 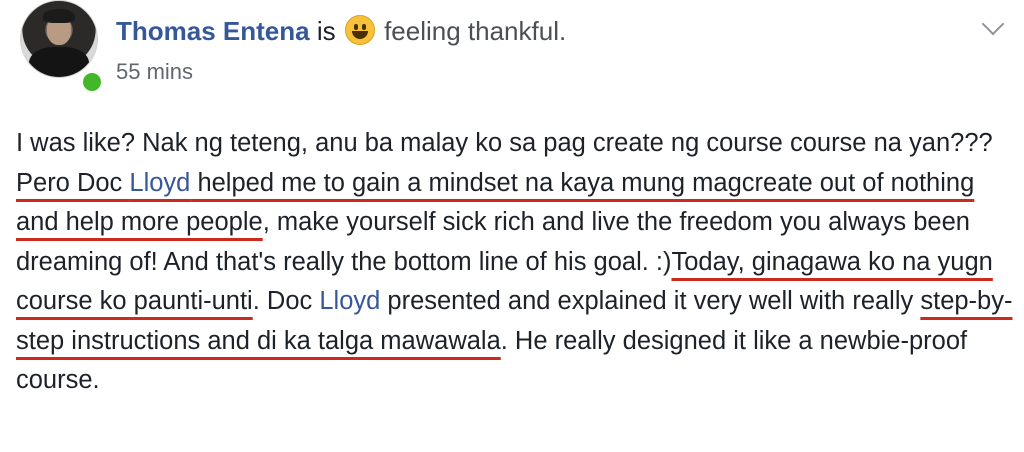 What do you see at coordinates (359, 30) in the screenshot?
I see `grinning-face-emoji-icon` at bounding box center [359, 30].